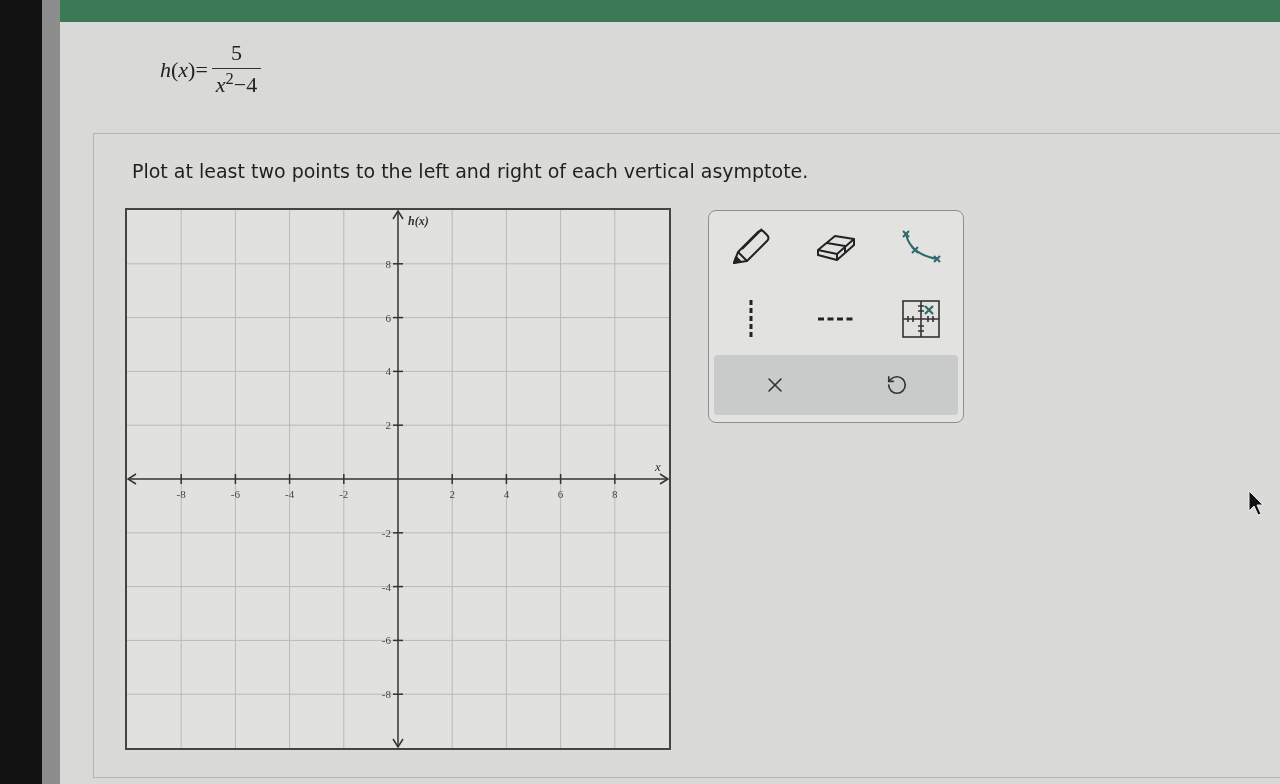  What do you see at coordinates (751, 247) in the screenshot?
I see `pencil-icon` at bounding box center [751, 247].